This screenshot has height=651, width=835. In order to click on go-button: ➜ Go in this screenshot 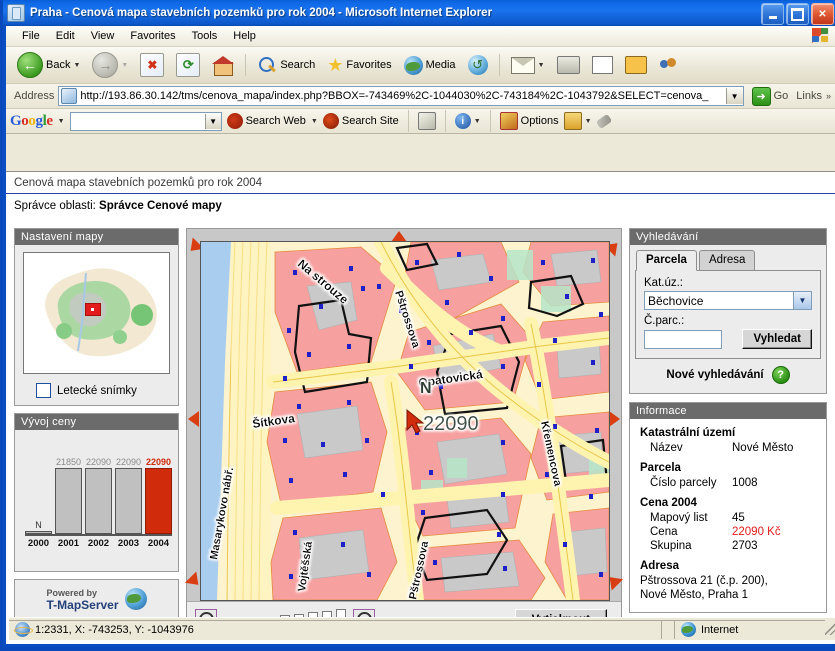, I will do `click(770, 96)`.